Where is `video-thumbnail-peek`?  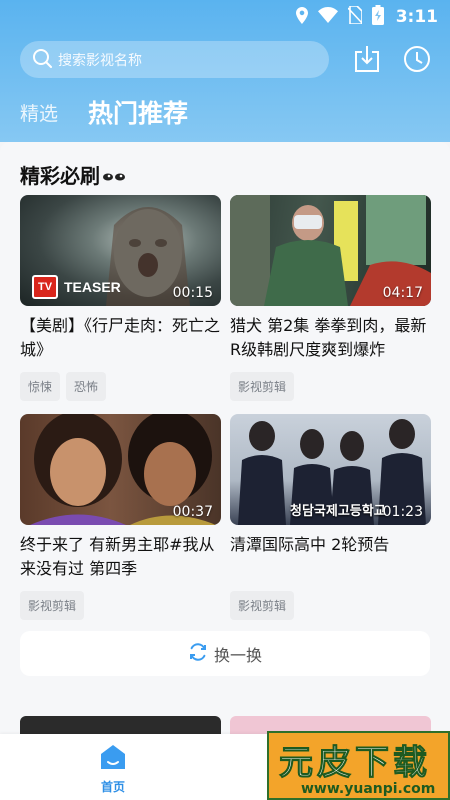 video-thumbnail-peek is located at coordinates (120, 726).